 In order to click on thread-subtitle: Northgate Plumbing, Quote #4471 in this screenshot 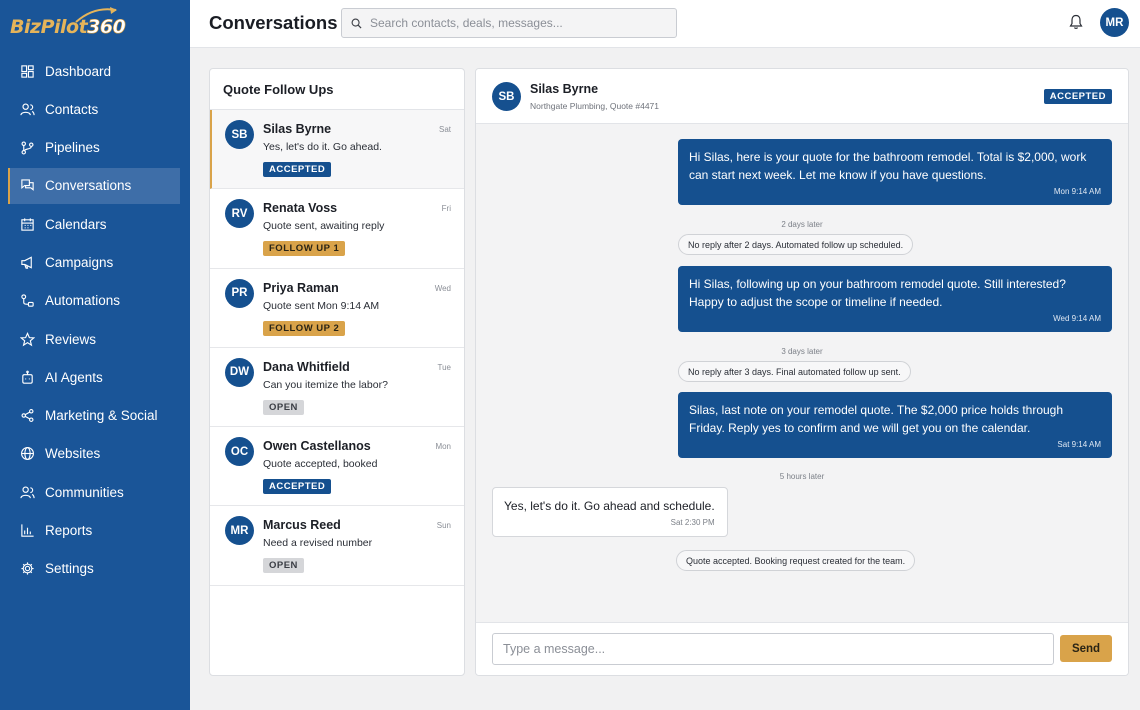, I will do `click(595, 106)`.